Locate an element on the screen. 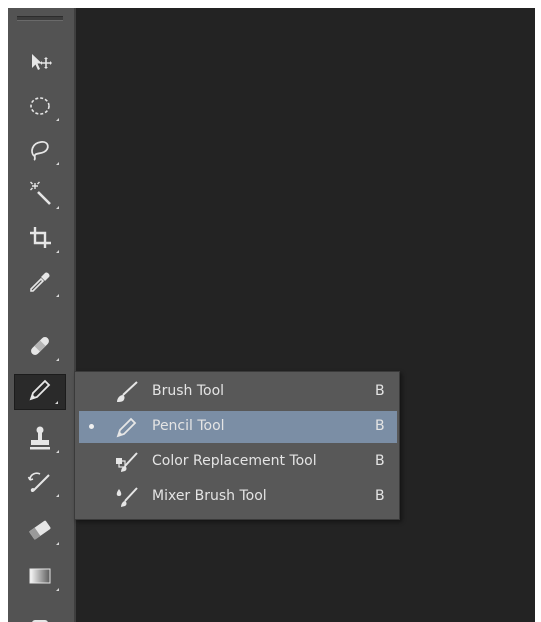  clone-stamp-tool-button is located at coordinates (40, 440).